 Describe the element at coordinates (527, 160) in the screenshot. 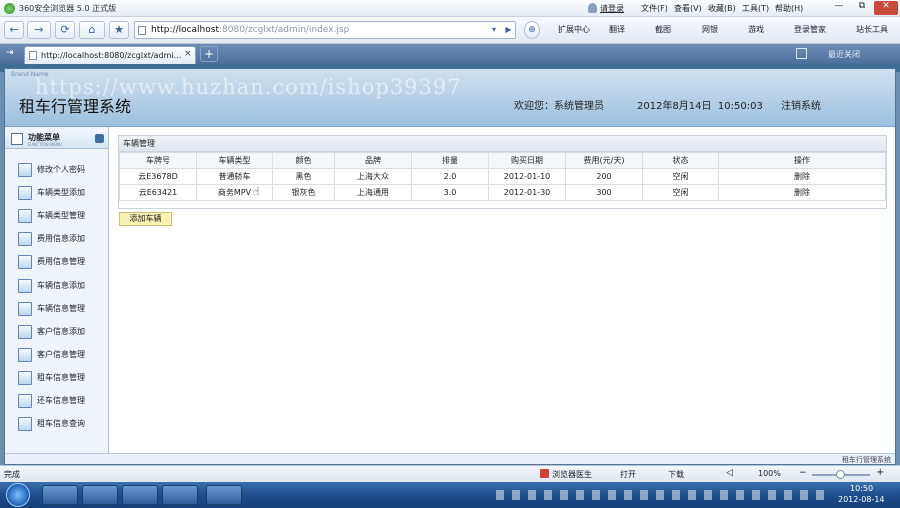

I see `column-header: 购买日期` at that location.